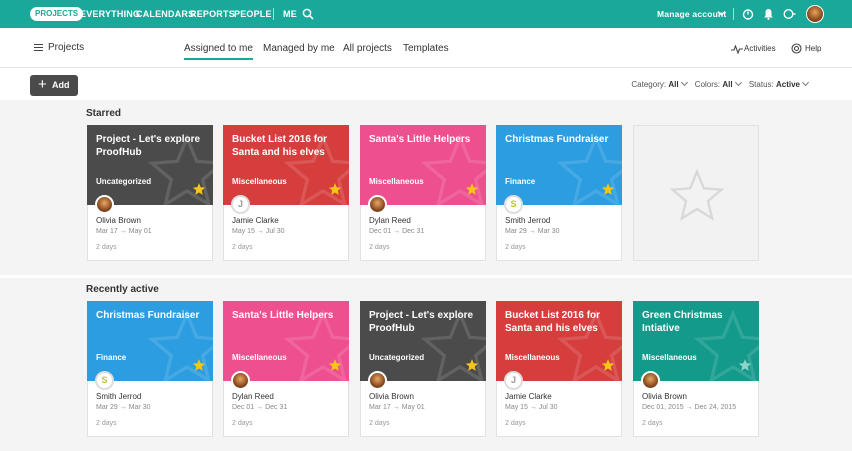 The image size is (852, 451). What do you see at coordinates (559, 165) in the screenshot?
I see `project-card-header: Christmas Fundraiser Finance` at bounding box center [559, 165].